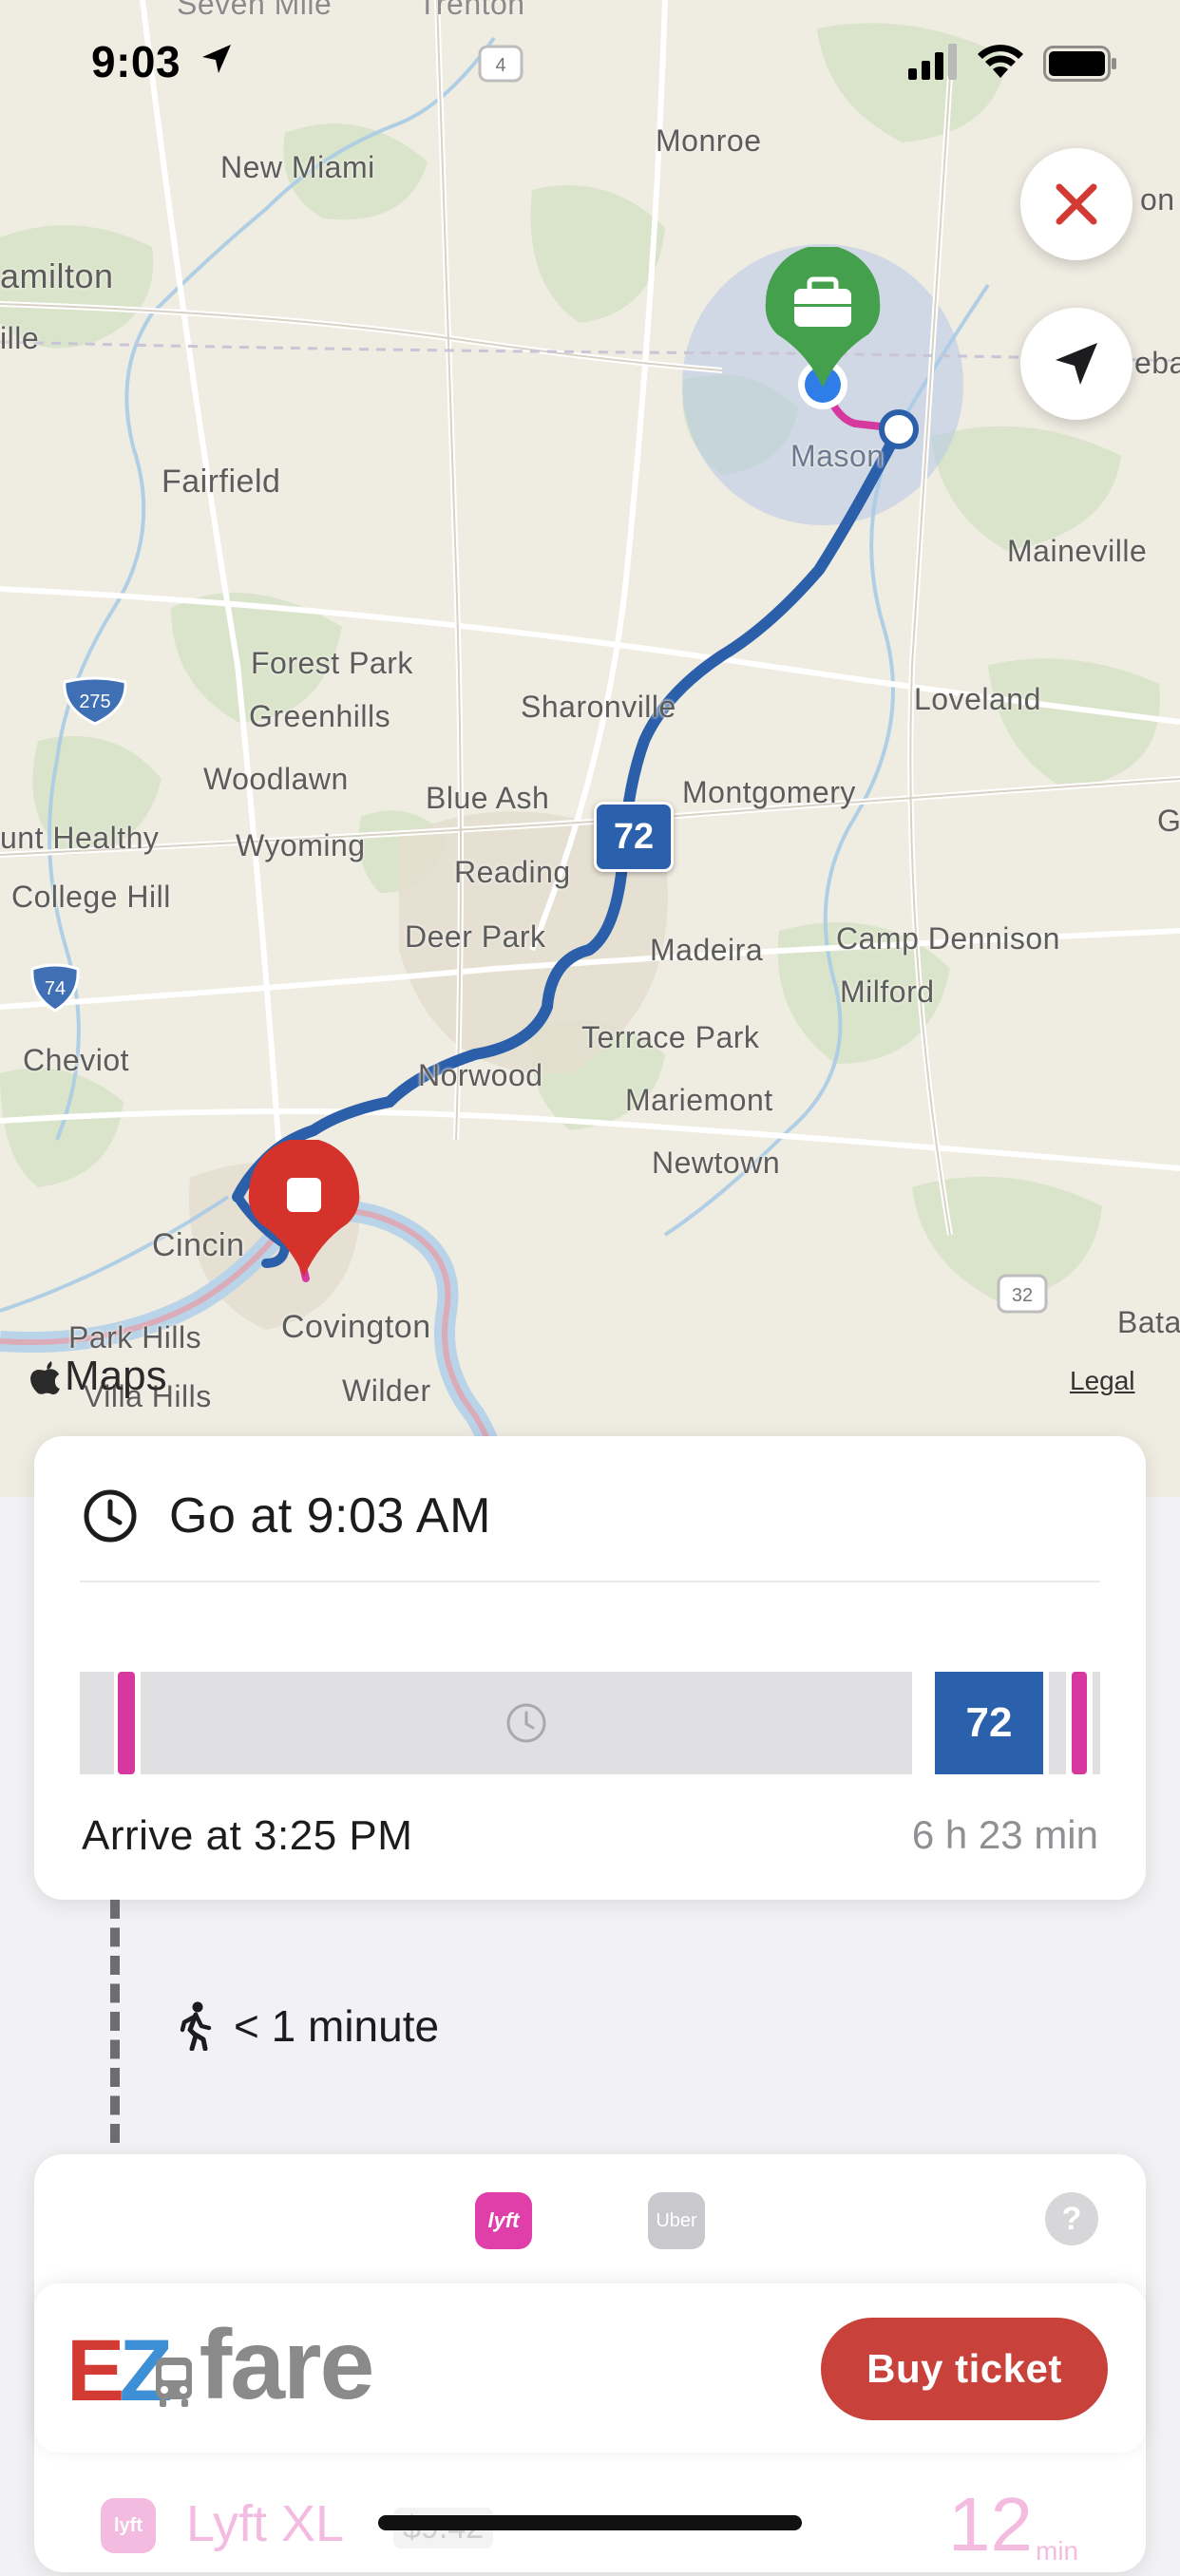 Image resolution: width=1180 pixels, height=2576 pixels. I want to click on help-icon: ?, so click(1071, 2218).